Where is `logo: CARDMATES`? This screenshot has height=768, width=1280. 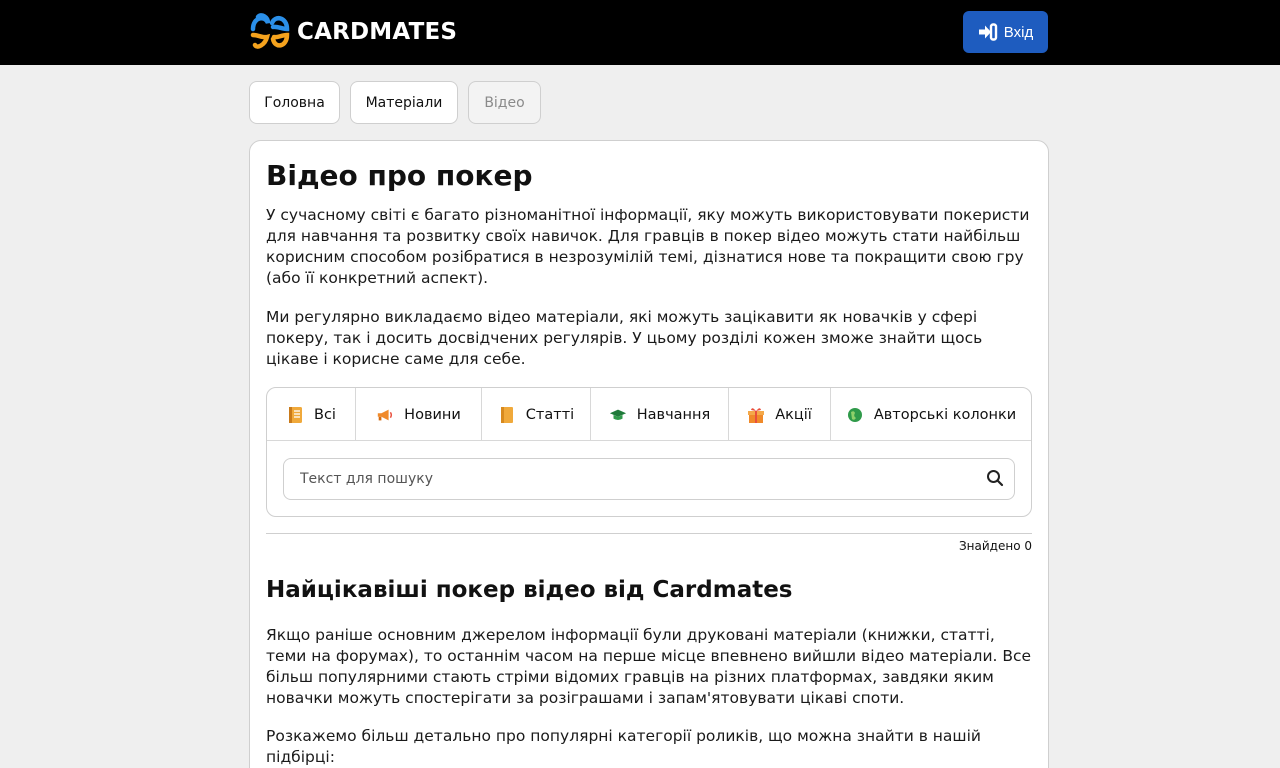 logo: CARDMATES is located at coordinates (353, 32).